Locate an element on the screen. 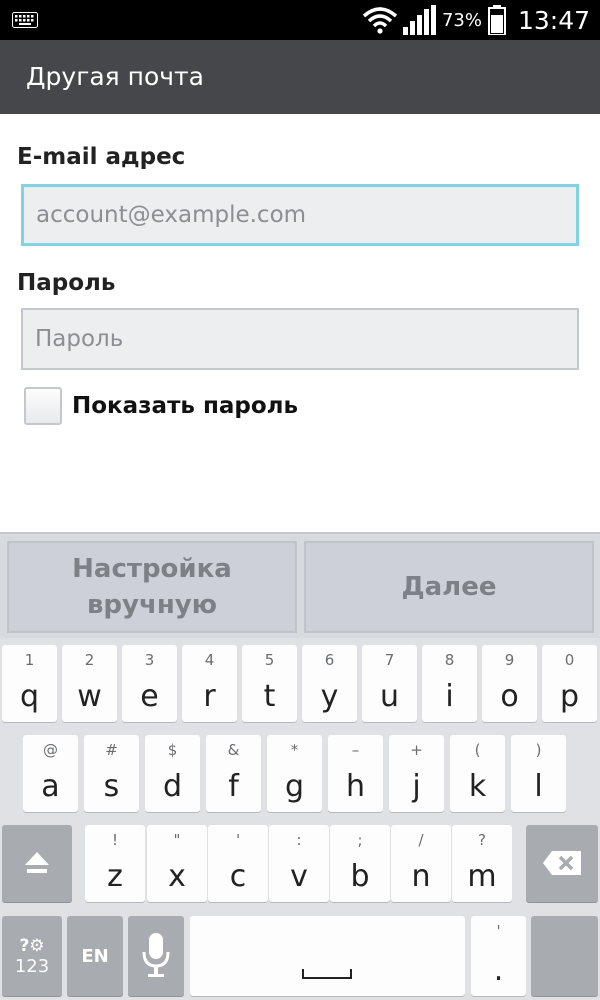  language-key: EN is located at coordinates (95, 956).